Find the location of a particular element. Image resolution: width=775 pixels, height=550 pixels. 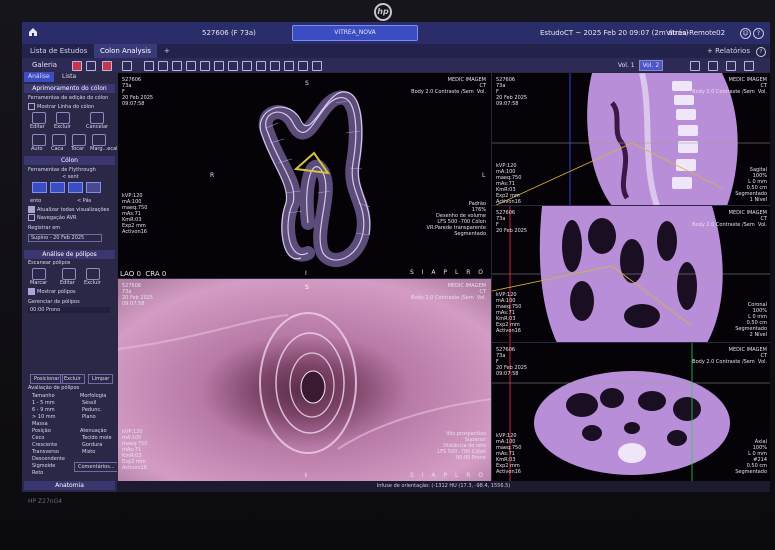

edit-polyp-icon is located at coordinates (69, 274).